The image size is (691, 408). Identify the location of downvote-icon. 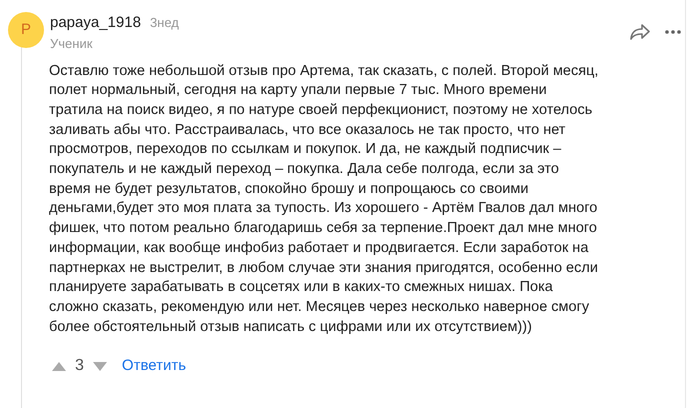
(99, 366).